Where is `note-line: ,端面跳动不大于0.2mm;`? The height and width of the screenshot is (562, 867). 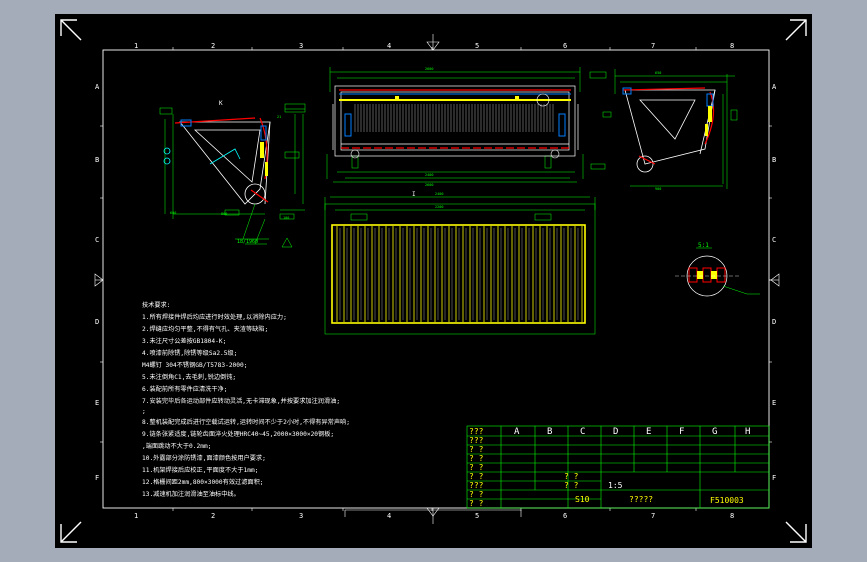 note-line: ,端面跳动不大于0.2mm; is located at coordinates (176, 446).